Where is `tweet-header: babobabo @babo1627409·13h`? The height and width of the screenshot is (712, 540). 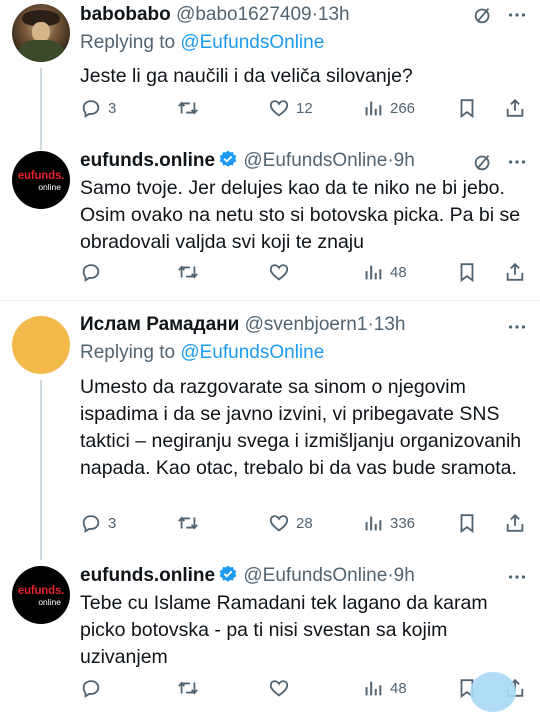
tweet-header: babobabo @babo1627409·13h is located at coordinates (305, 17).